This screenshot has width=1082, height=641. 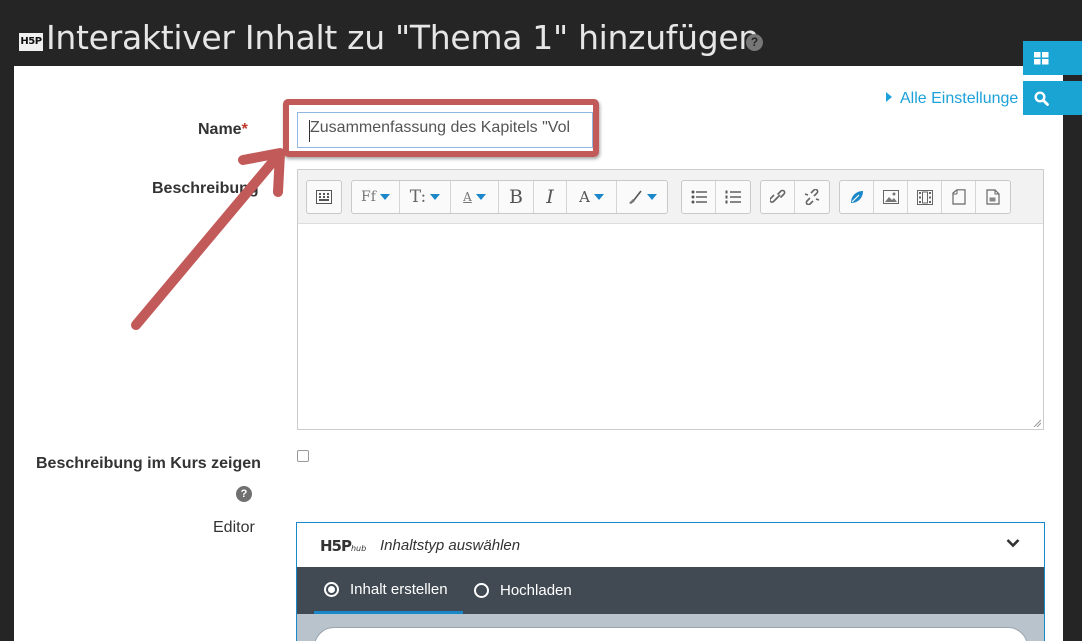 I want to click on h5p-hub-logo: H5Phub, so click(x=343, y=546).